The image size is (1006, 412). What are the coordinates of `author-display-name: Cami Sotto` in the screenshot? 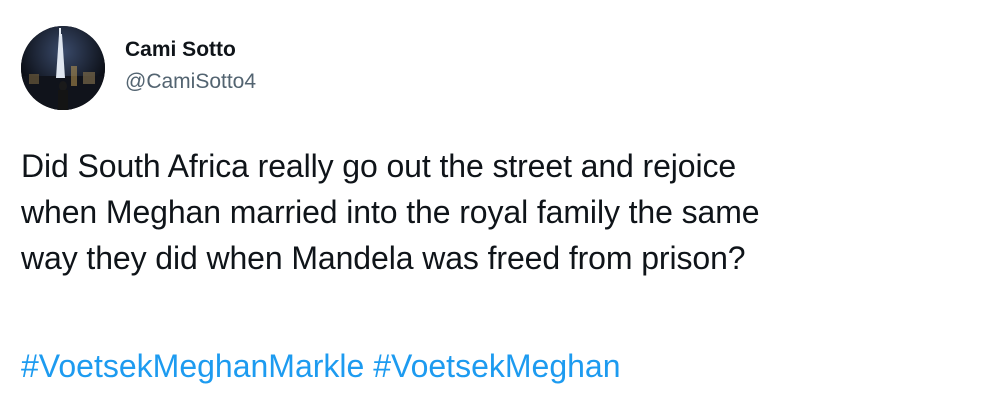 It's located at (190, 50).